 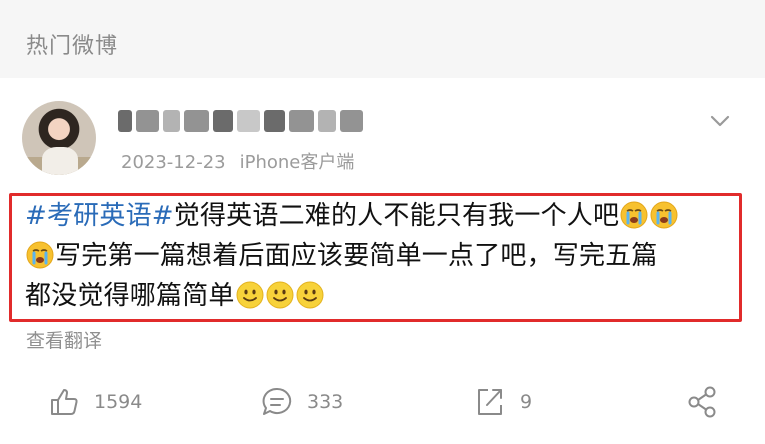 What do you see at coordinates (396, 216) in the screenshot?
I see `post-text-line1: 觉得英语二难的人不能只有我一个人吧` at bounding box center [396, 216].